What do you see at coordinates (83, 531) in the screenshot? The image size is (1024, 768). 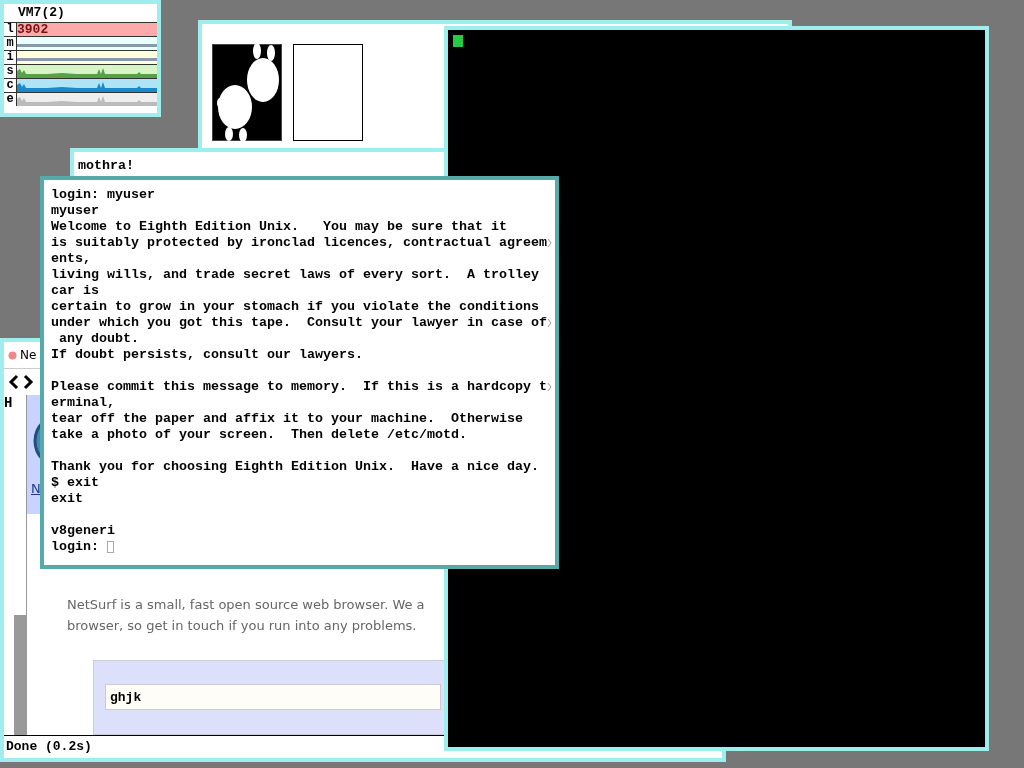 I see `terminal-line: v8generi` at bounding box center [83, 531].